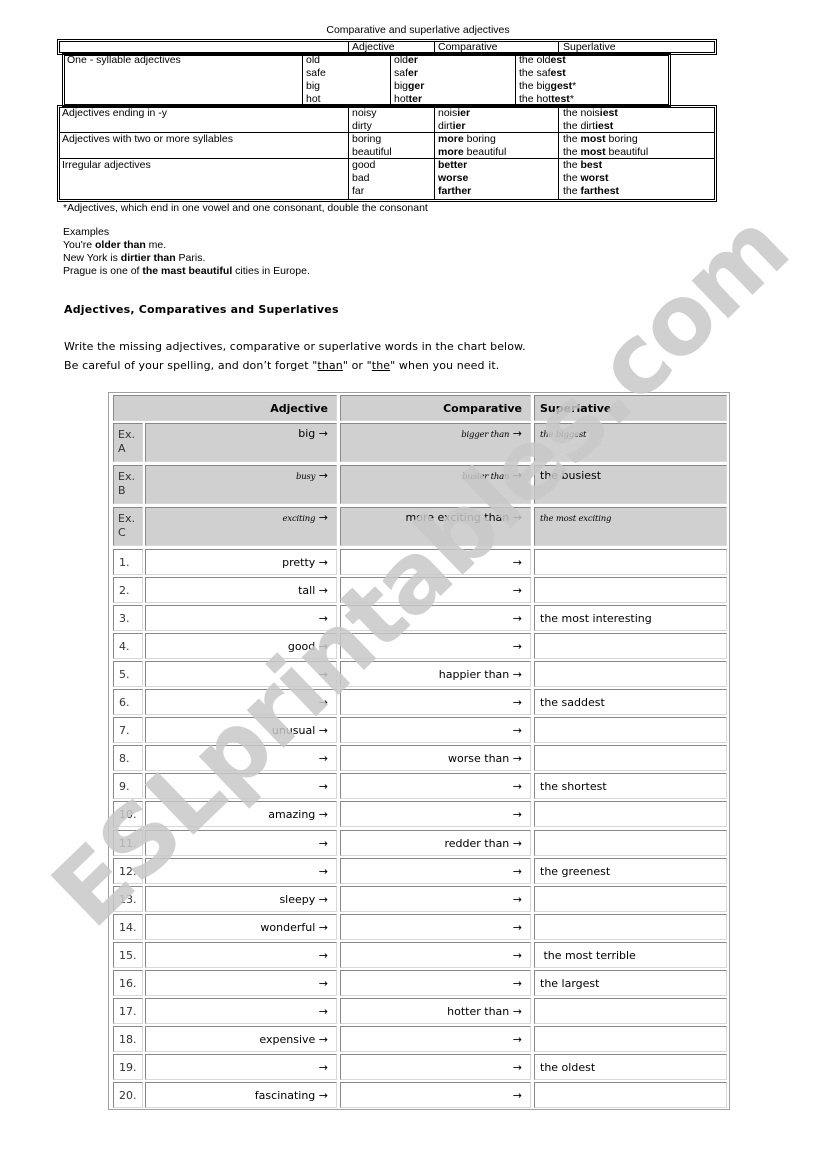 The image size is (821, 1169). I want to click on row-number-text: 11., so click(128, 843).